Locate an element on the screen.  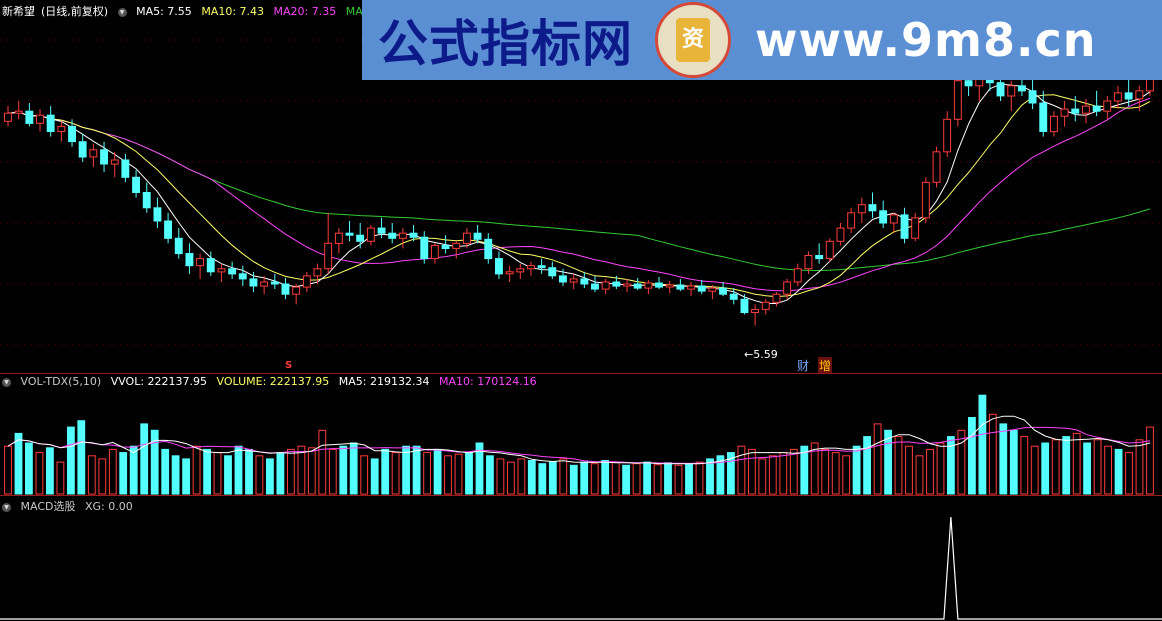
finance-badge: 财 is located at coordinates (803, 365).